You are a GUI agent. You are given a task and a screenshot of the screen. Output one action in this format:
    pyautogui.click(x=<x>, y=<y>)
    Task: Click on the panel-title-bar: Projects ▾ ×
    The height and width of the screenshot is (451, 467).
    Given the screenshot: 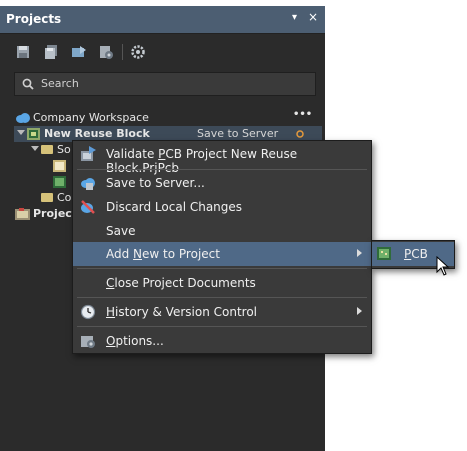 What is the action you would take?
    pyautogui.click(x=162, y=20)
    